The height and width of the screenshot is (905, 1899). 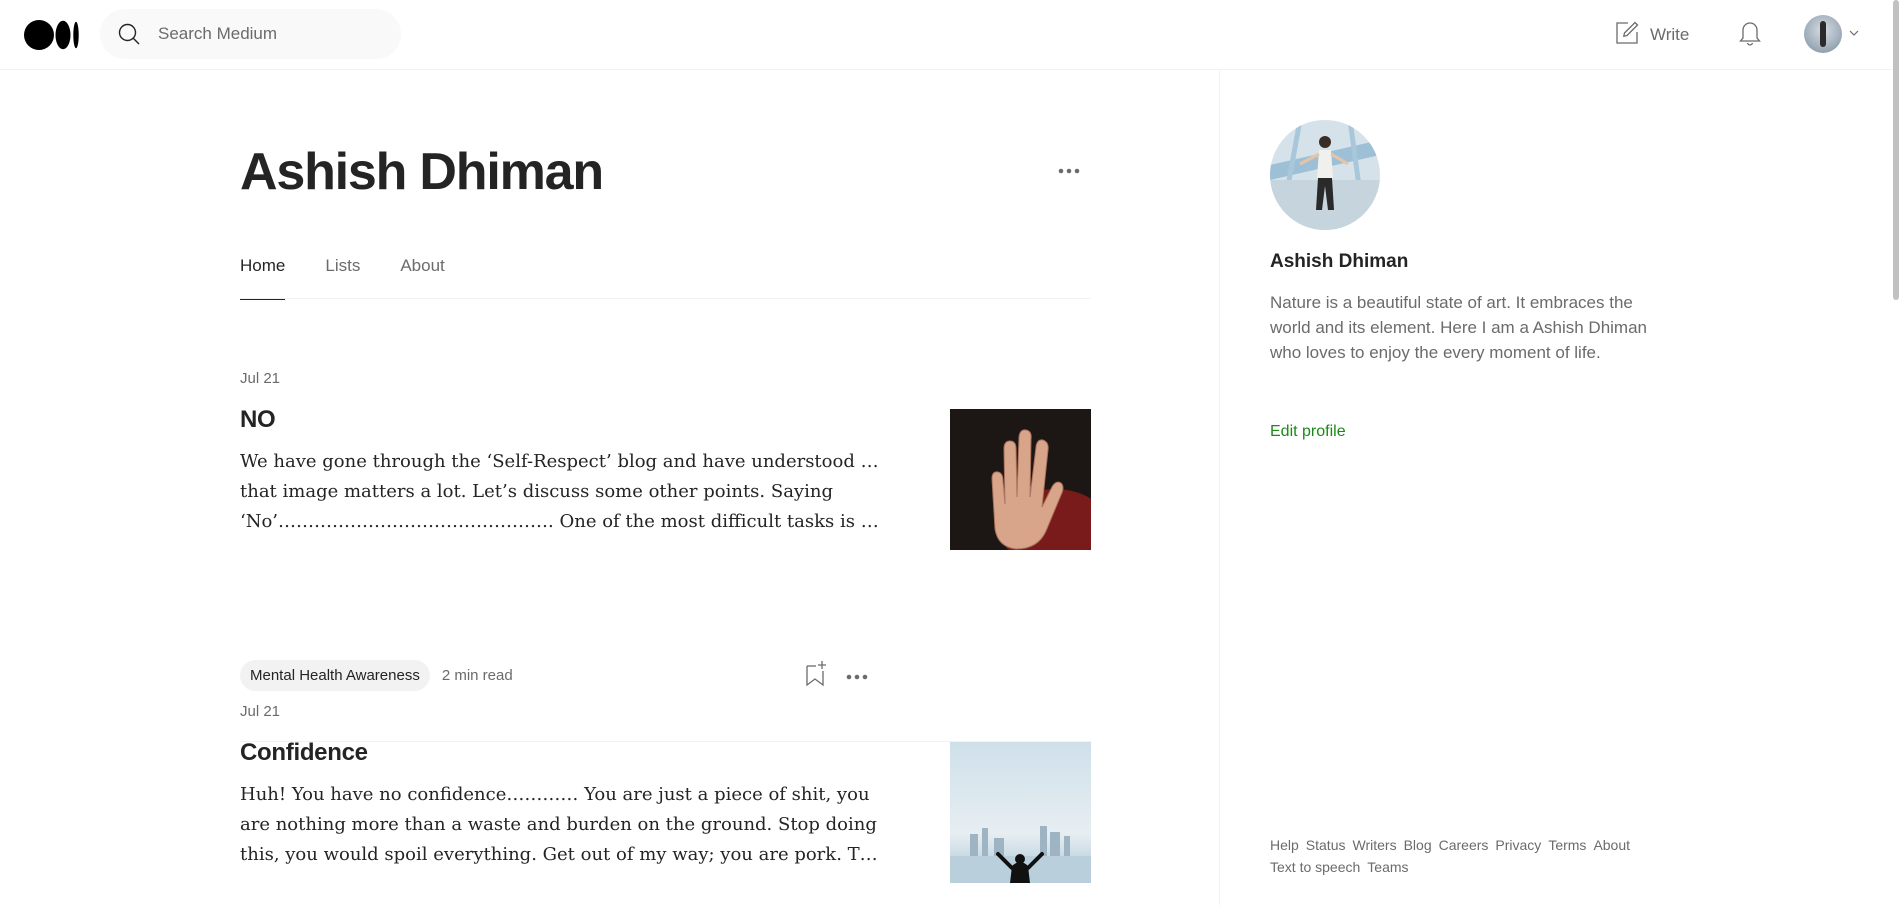 I want to click on article-title: Confidence, so click(x=304, y=753).